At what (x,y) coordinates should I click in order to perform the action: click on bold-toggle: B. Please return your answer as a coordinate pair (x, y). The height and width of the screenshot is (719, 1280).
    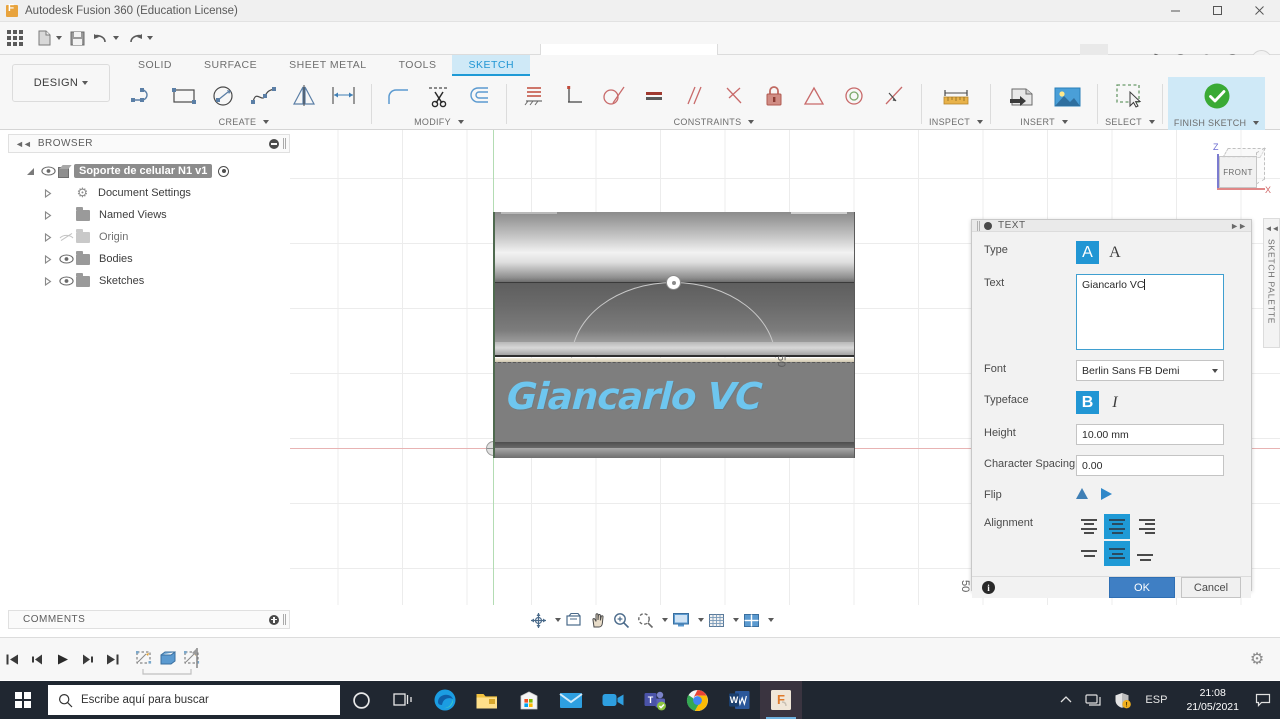
    Looking at the image, I should click on (1087, 402).